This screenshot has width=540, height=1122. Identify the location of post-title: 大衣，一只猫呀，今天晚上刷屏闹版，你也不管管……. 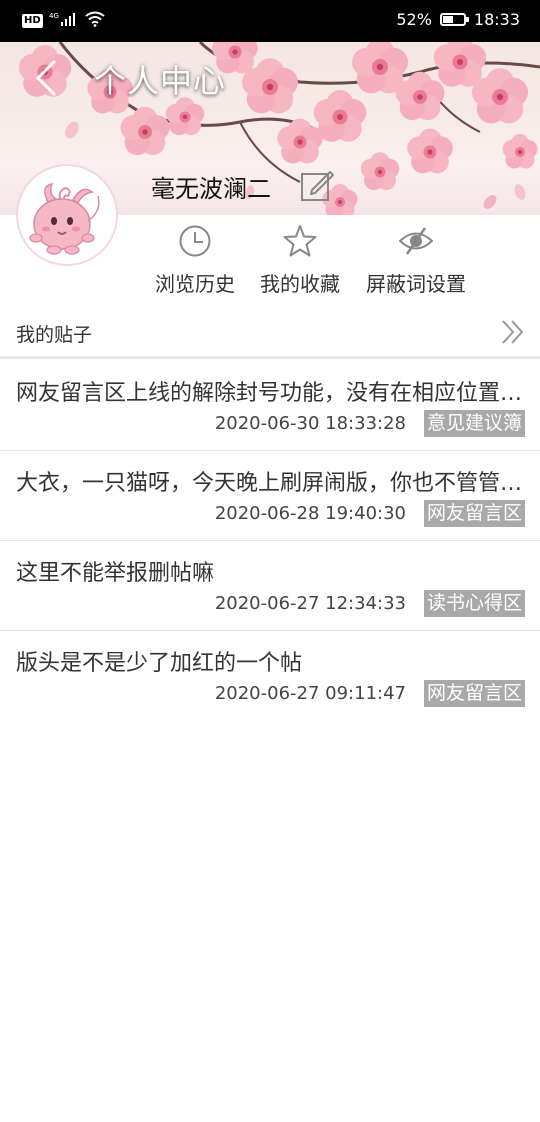
(276, 483).